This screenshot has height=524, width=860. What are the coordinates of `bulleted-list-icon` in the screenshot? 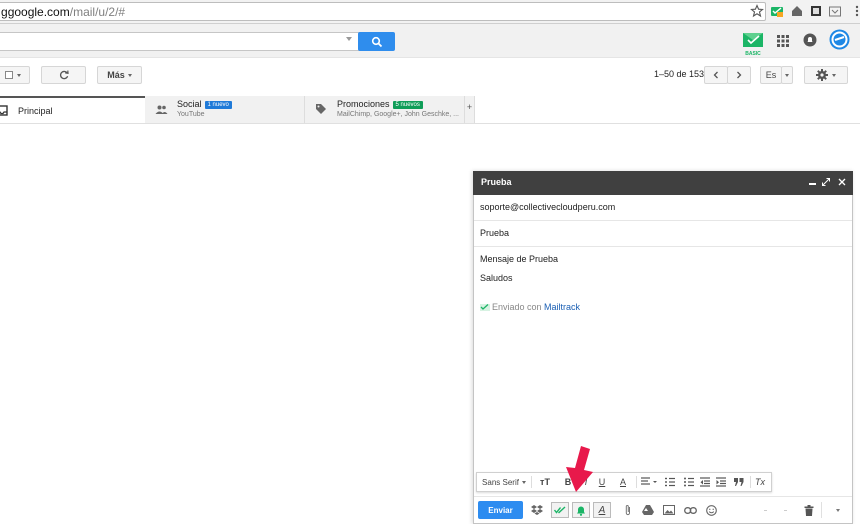 It's located at (689, 482).